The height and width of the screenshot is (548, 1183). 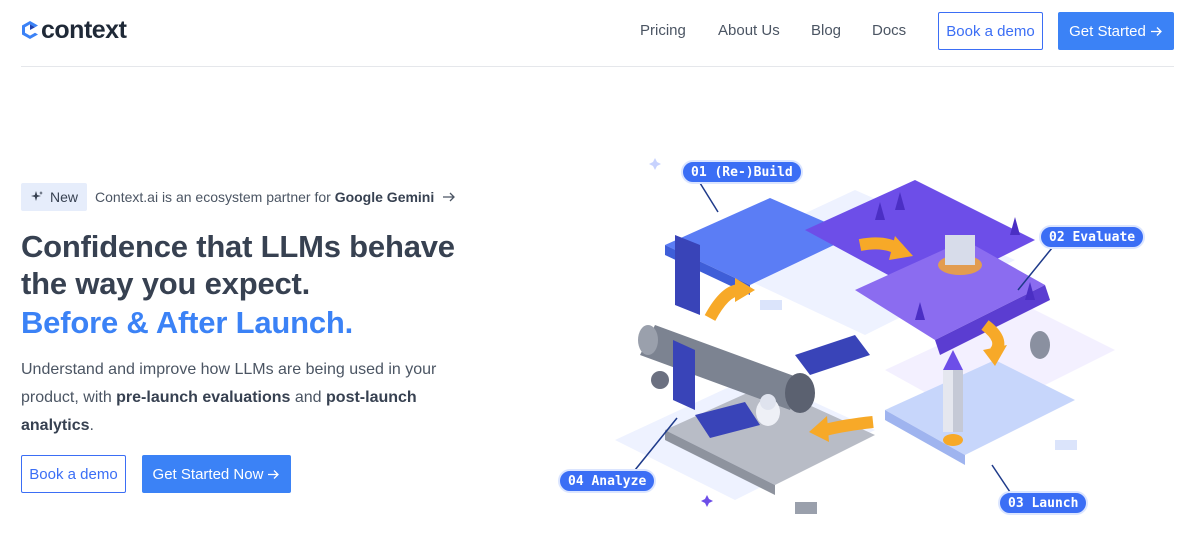 What do you see at coordinates (308, 397) in the screenshot?
I see `desc-part2: and` at bounding box center [308, 397].